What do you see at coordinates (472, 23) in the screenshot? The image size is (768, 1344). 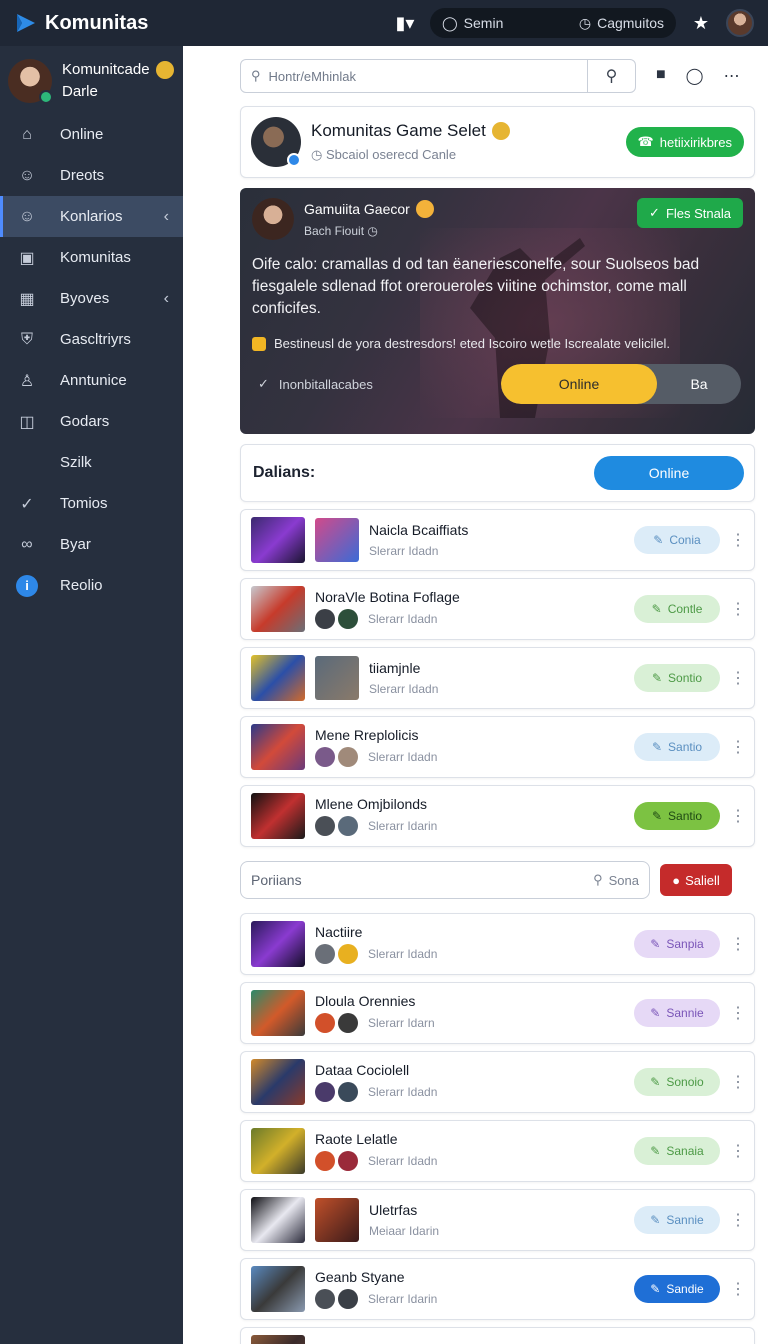 I see `account-seg: ◯ Semin` at bounding box center [472, 23].